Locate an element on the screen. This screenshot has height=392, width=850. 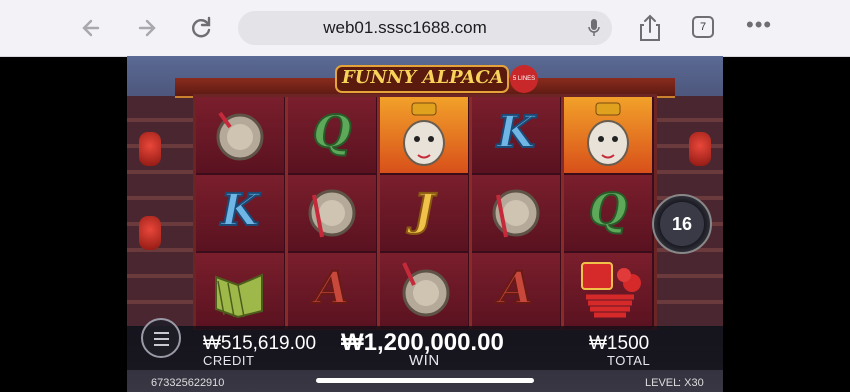
credit-value: ₩515,619.00 is located at coordinates (260, 343).